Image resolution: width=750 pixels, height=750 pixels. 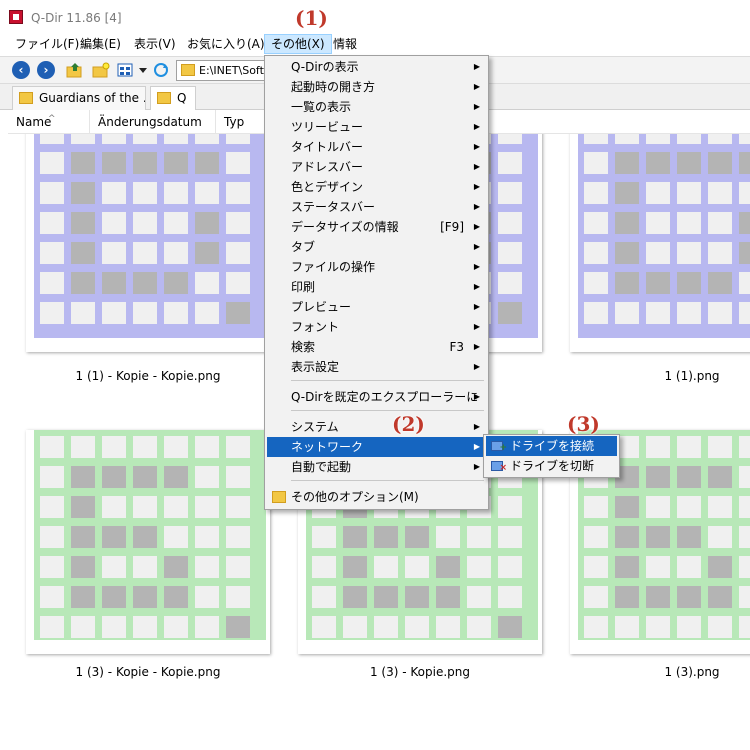 What do you see at coordinates (75, 70) in the screenshot?
I see `up-folder-icon` at bounding box center [75, 70].